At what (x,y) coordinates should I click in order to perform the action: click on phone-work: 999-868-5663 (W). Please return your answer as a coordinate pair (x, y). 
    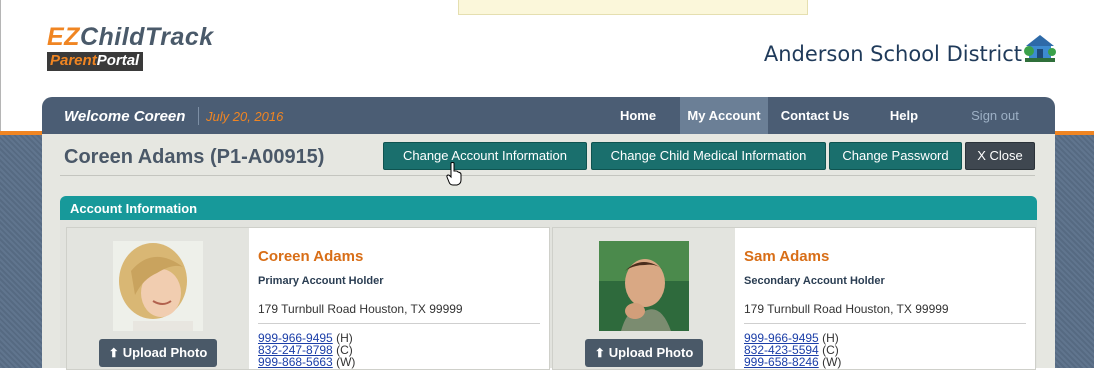
    Looking at the image, I should click on (306, 362).